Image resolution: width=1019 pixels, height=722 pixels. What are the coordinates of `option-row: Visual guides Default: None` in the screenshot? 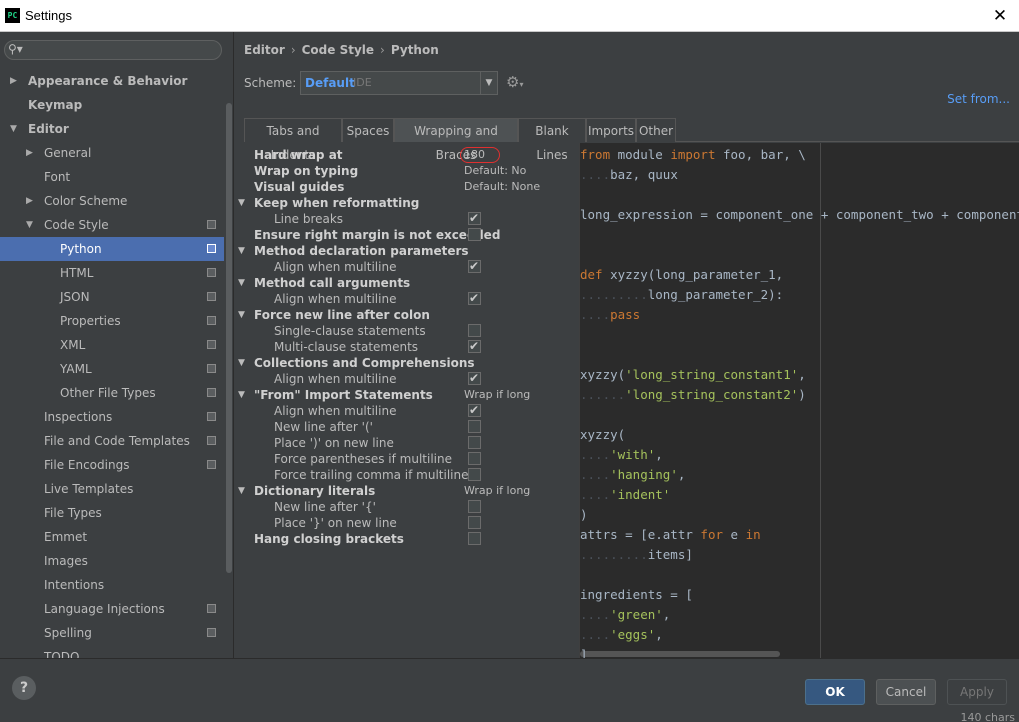 It's located at (404, 187).